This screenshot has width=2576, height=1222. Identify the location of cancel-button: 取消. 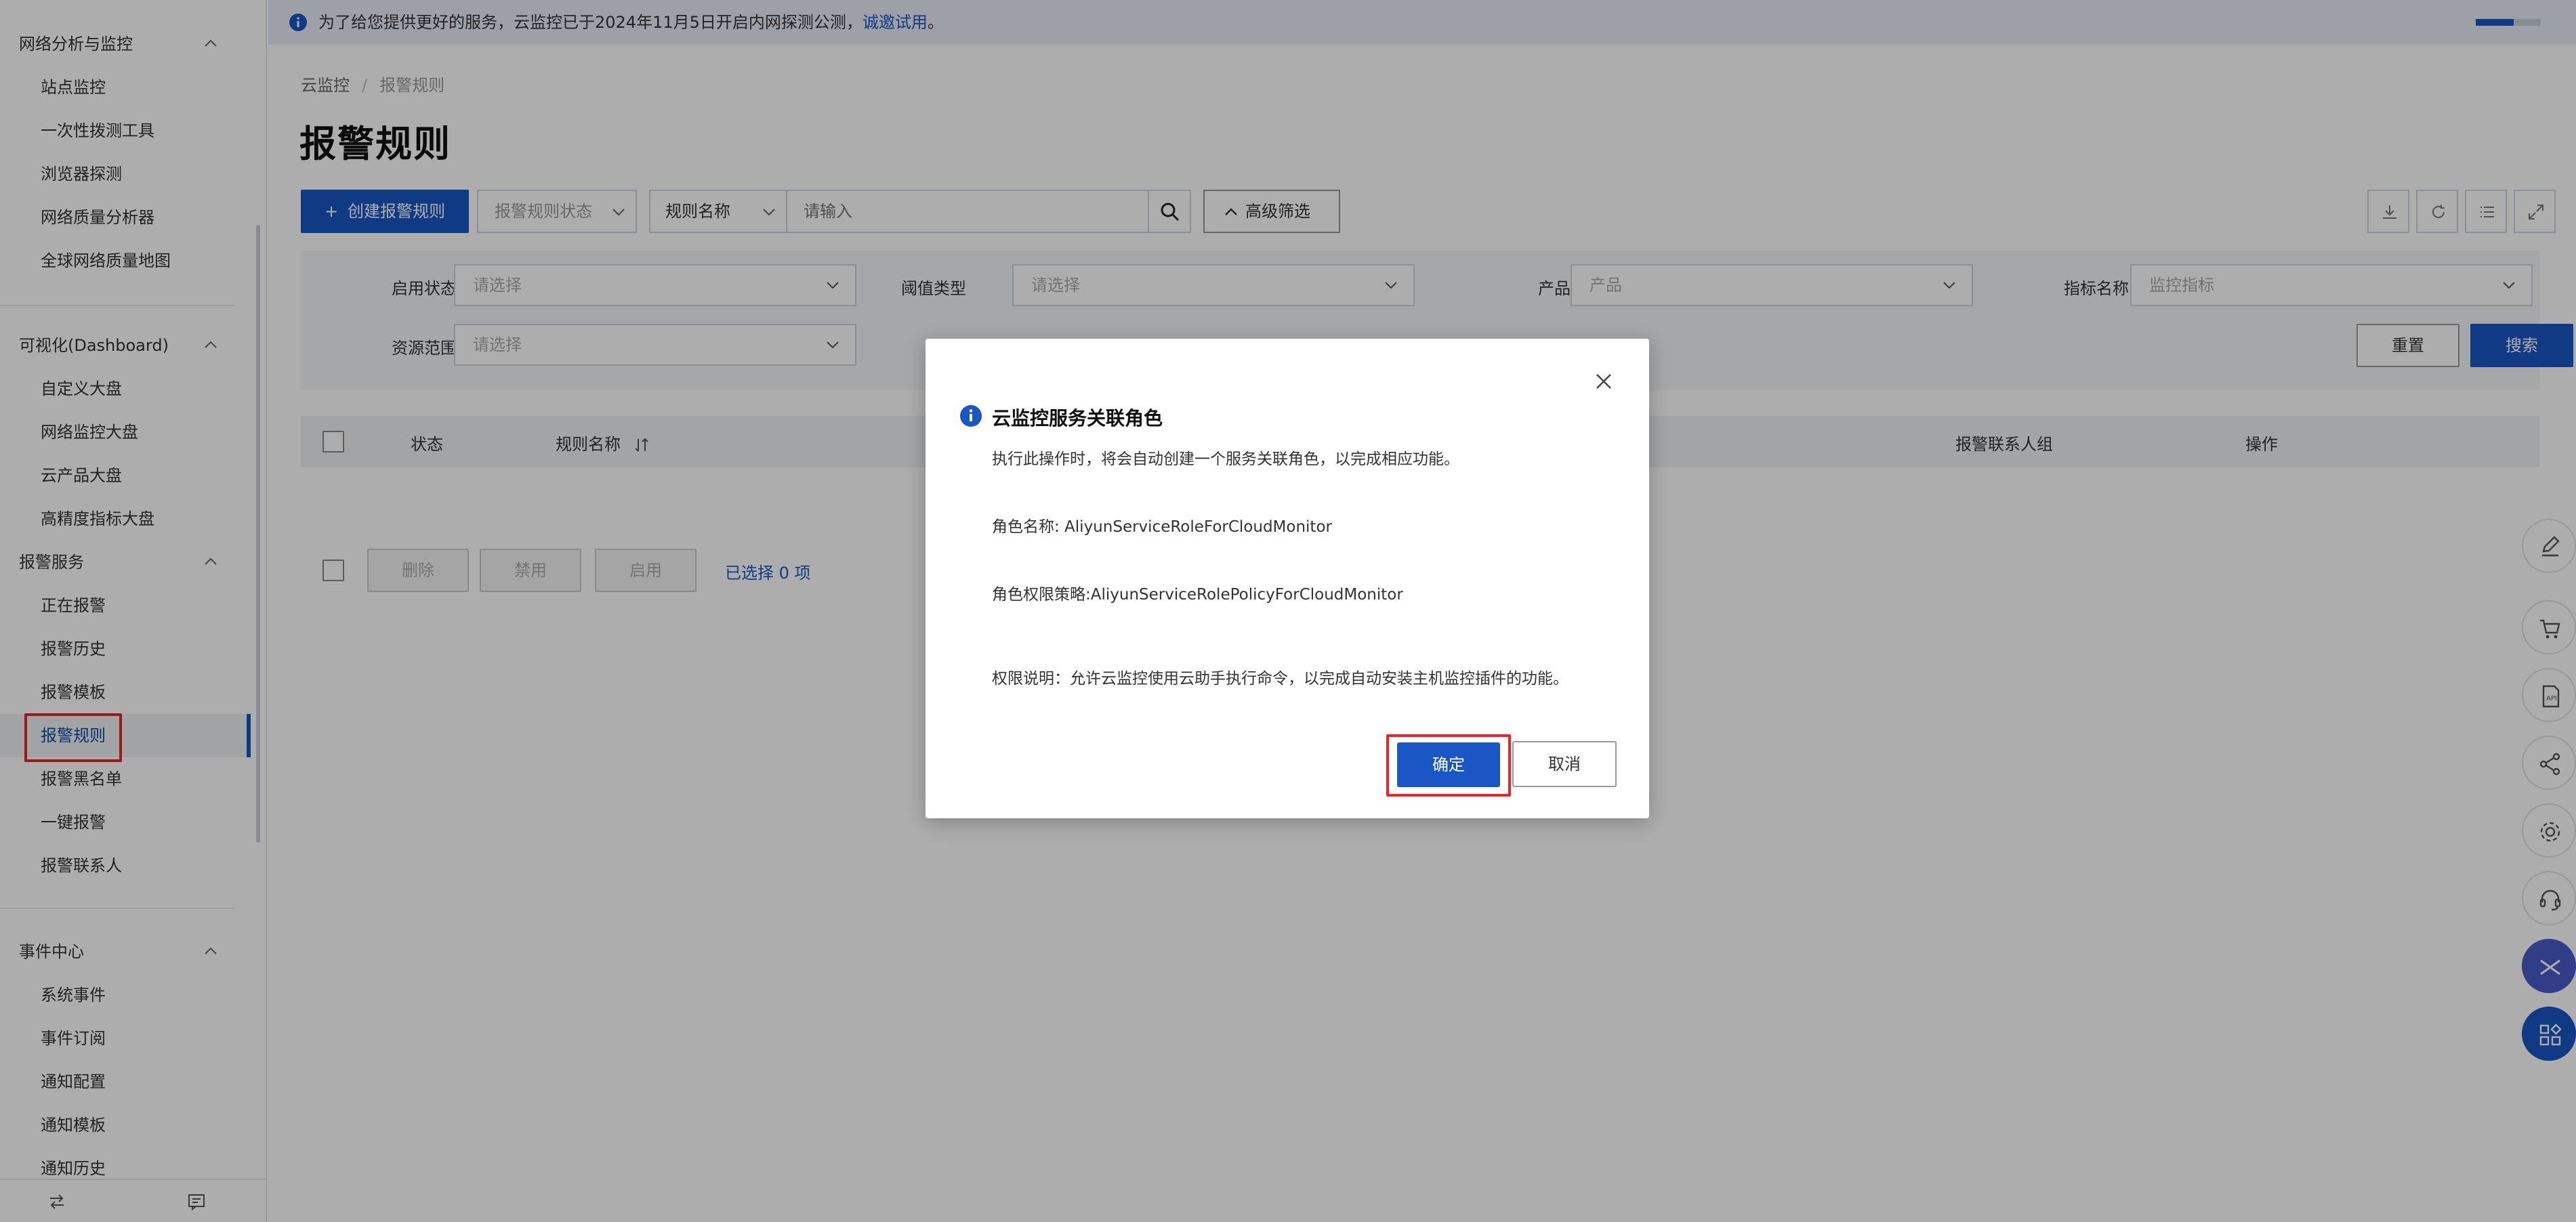
(1564, 764).